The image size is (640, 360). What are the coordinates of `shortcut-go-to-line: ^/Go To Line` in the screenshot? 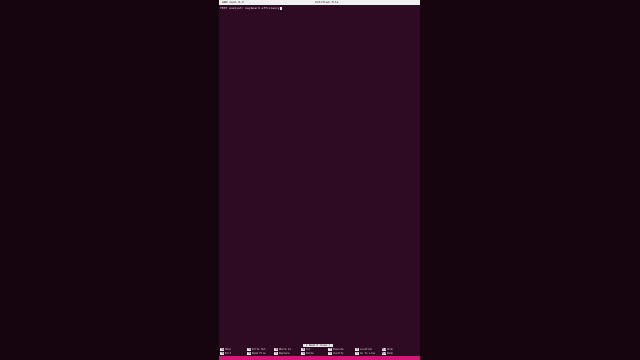 It's located at (365, 353).